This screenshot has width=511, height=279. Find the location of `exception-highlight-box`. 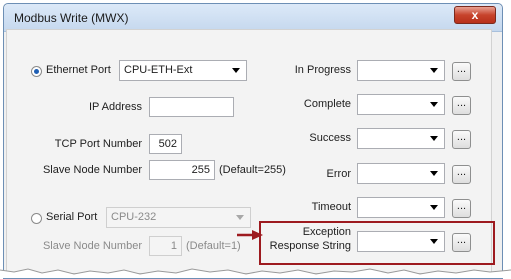

exception-highlight-box is located at coordinates (377, 243).